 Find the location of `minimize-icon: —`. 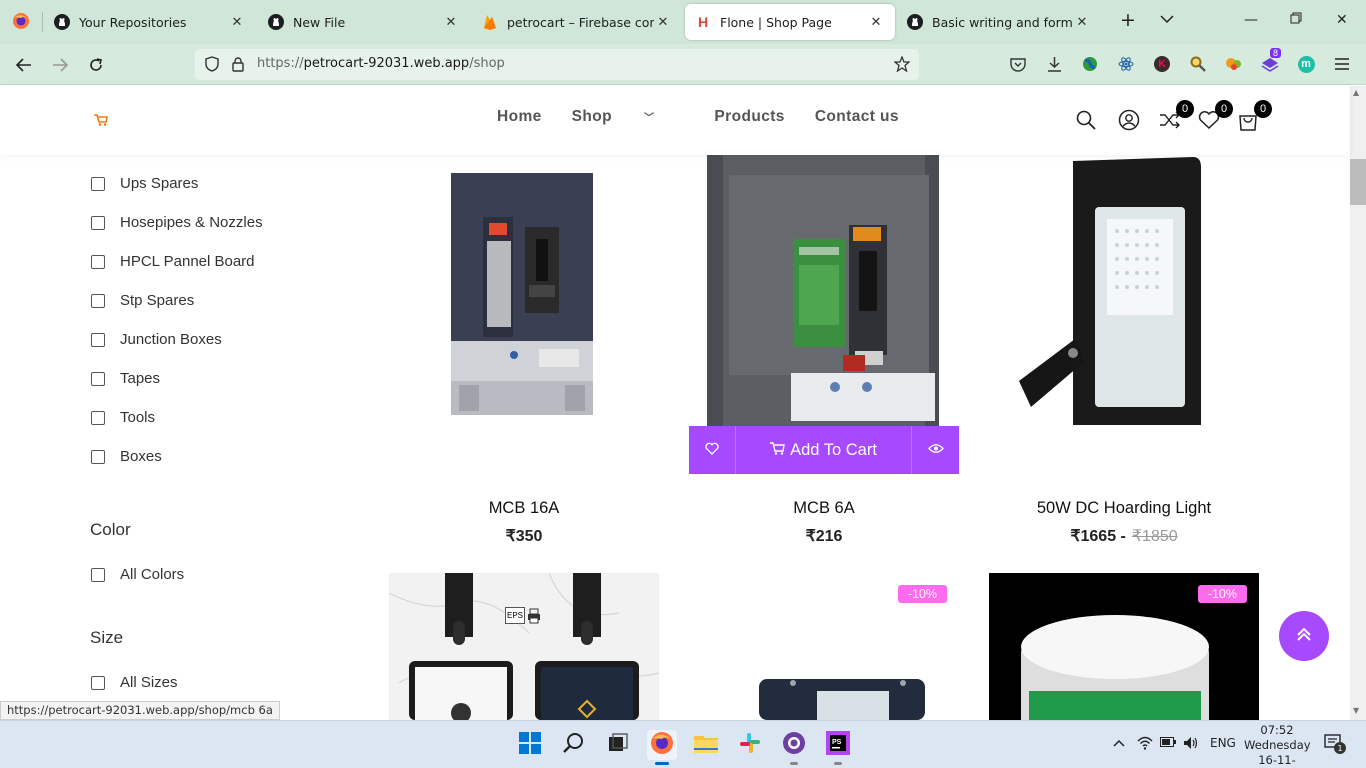

minimize-icon: — is located at coordinates (1251, 20).